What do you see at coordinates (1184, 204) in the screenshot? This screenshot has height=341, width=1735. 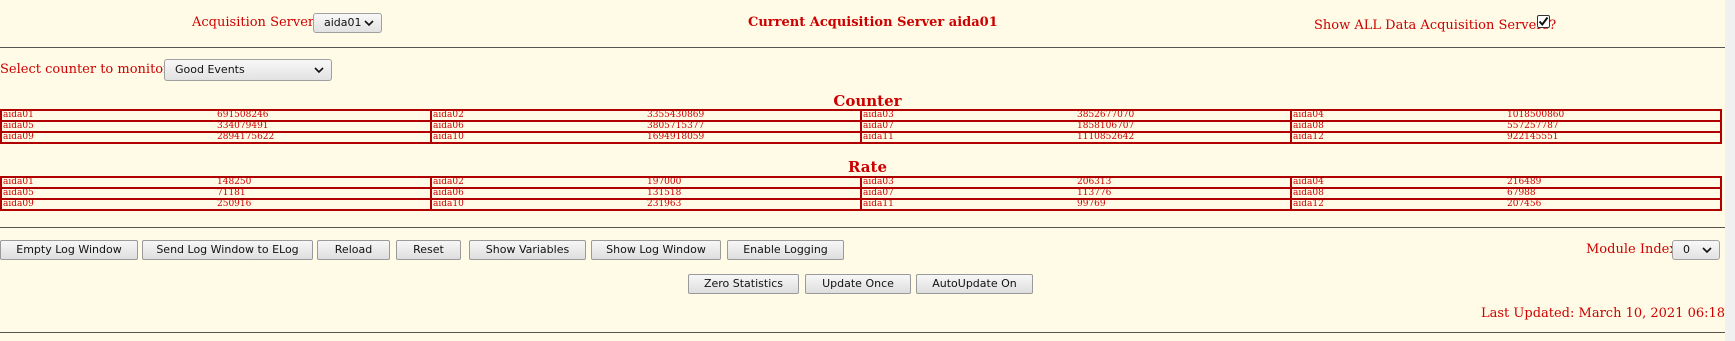 I see `rate-value-cell: 99769` at bounding box center [1184, 204].